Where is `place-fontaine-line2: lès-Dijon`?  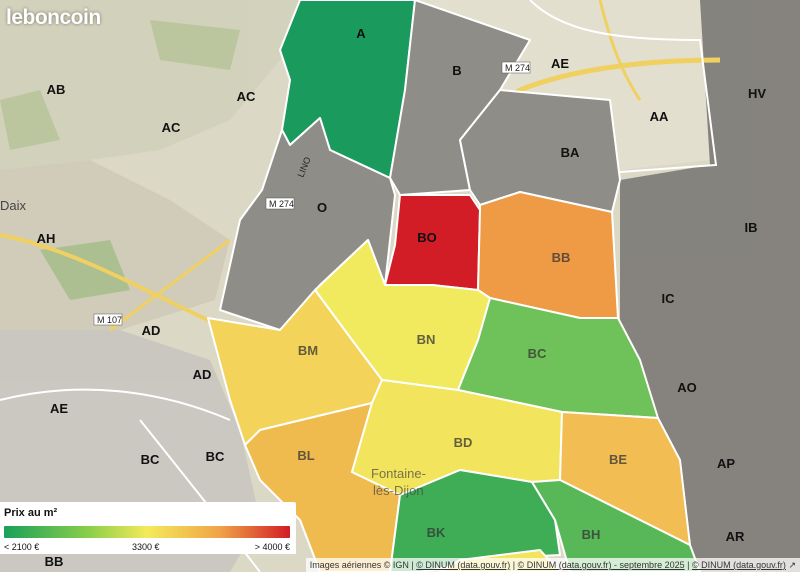
place-fontaine-line2: lès-Dijon is located at coordinates (398, 490).